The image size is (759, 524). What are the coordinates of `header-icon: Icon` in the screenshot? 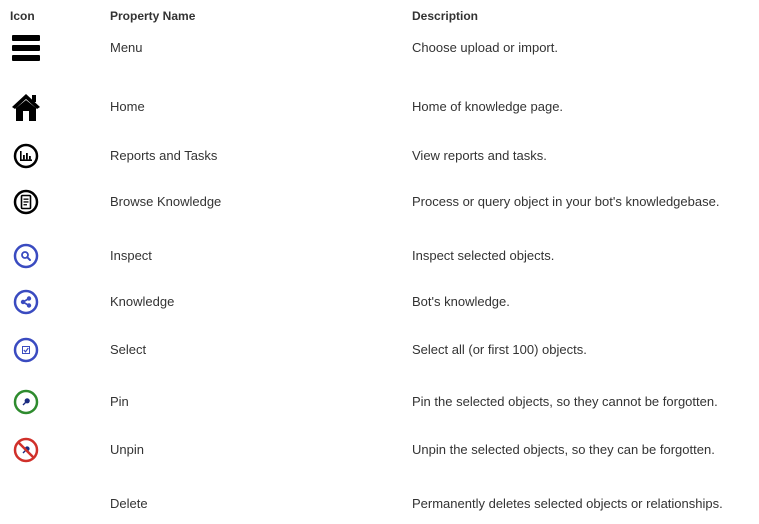 It's located at (22, 16).